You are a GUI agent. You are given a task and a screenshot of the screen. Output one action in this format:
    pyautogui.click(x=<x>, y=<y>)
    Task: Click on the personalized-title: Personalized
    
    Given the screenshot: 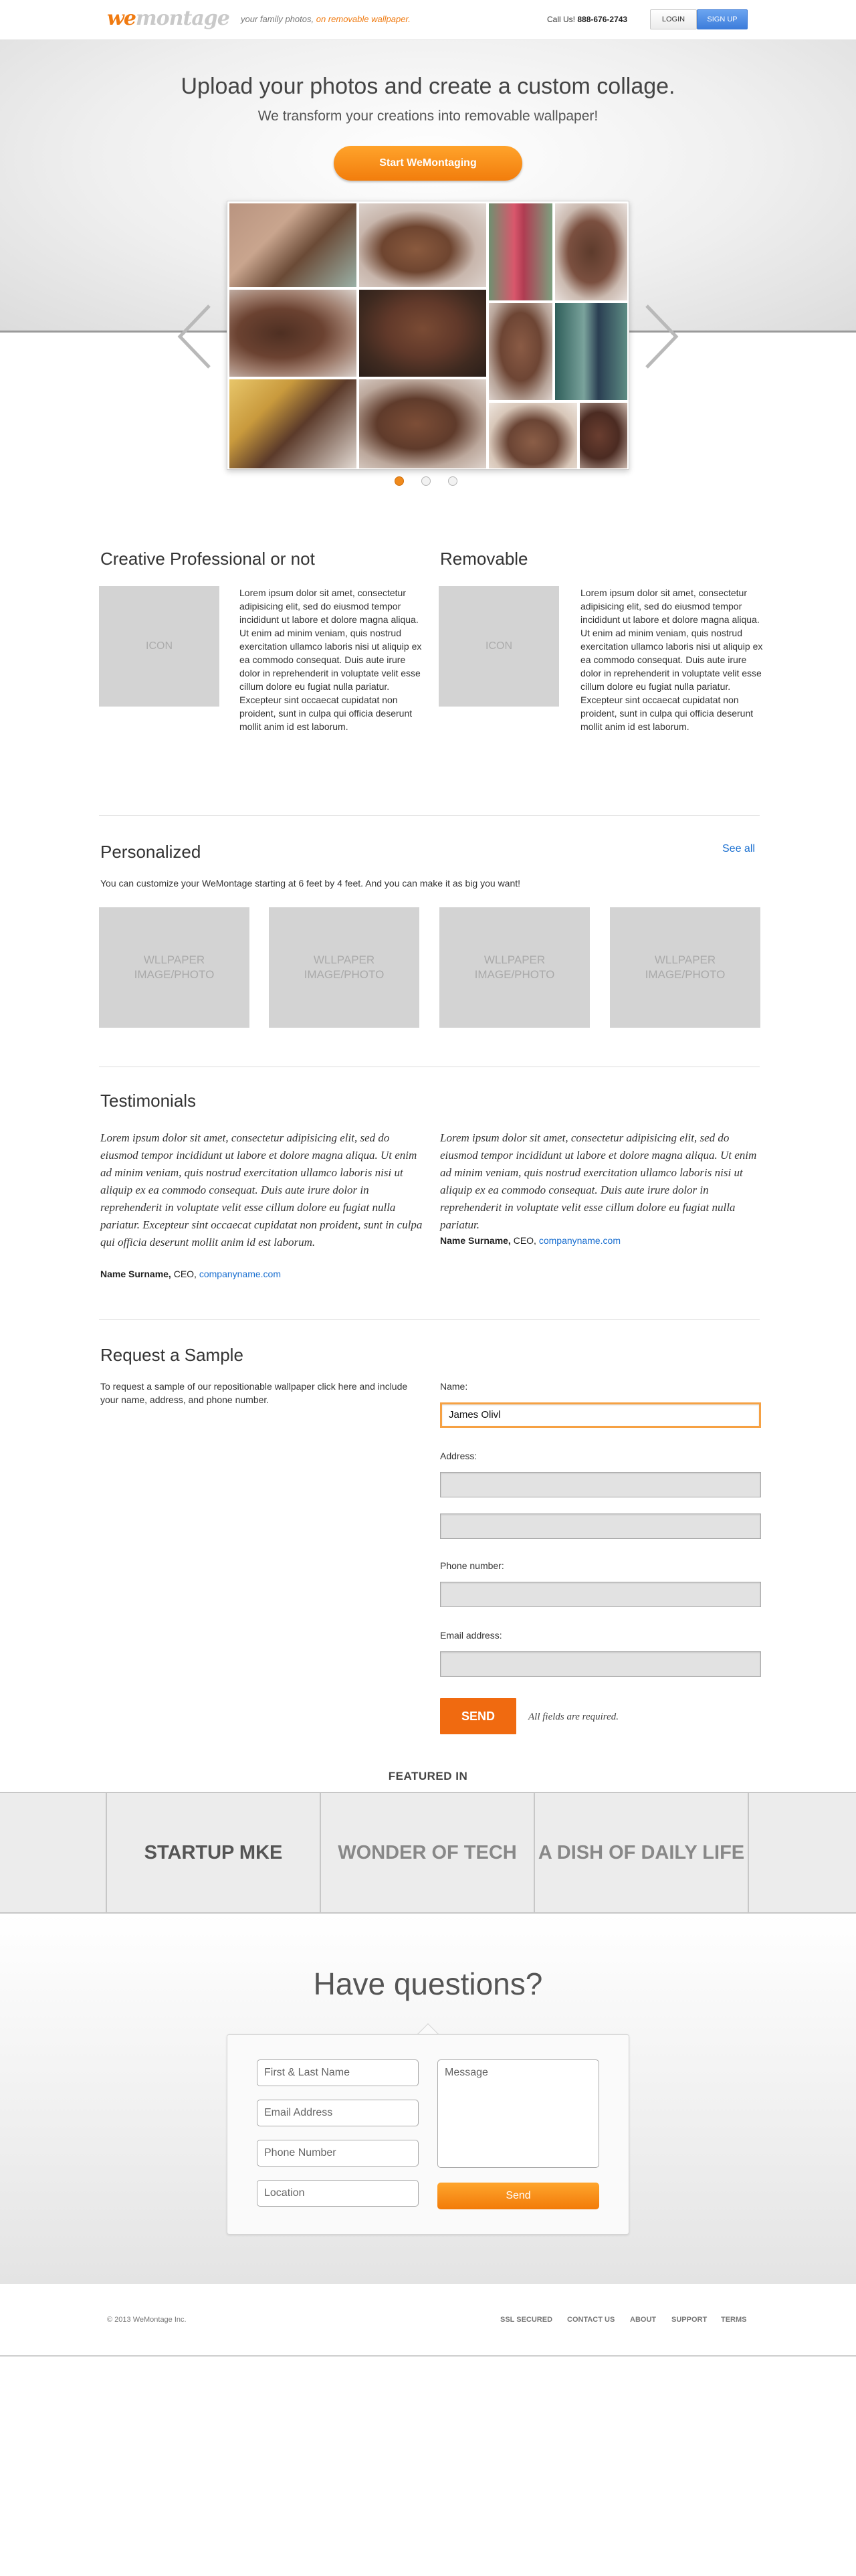 What is the action you would take?
    pyautogui.click(x=150, y=852)
    